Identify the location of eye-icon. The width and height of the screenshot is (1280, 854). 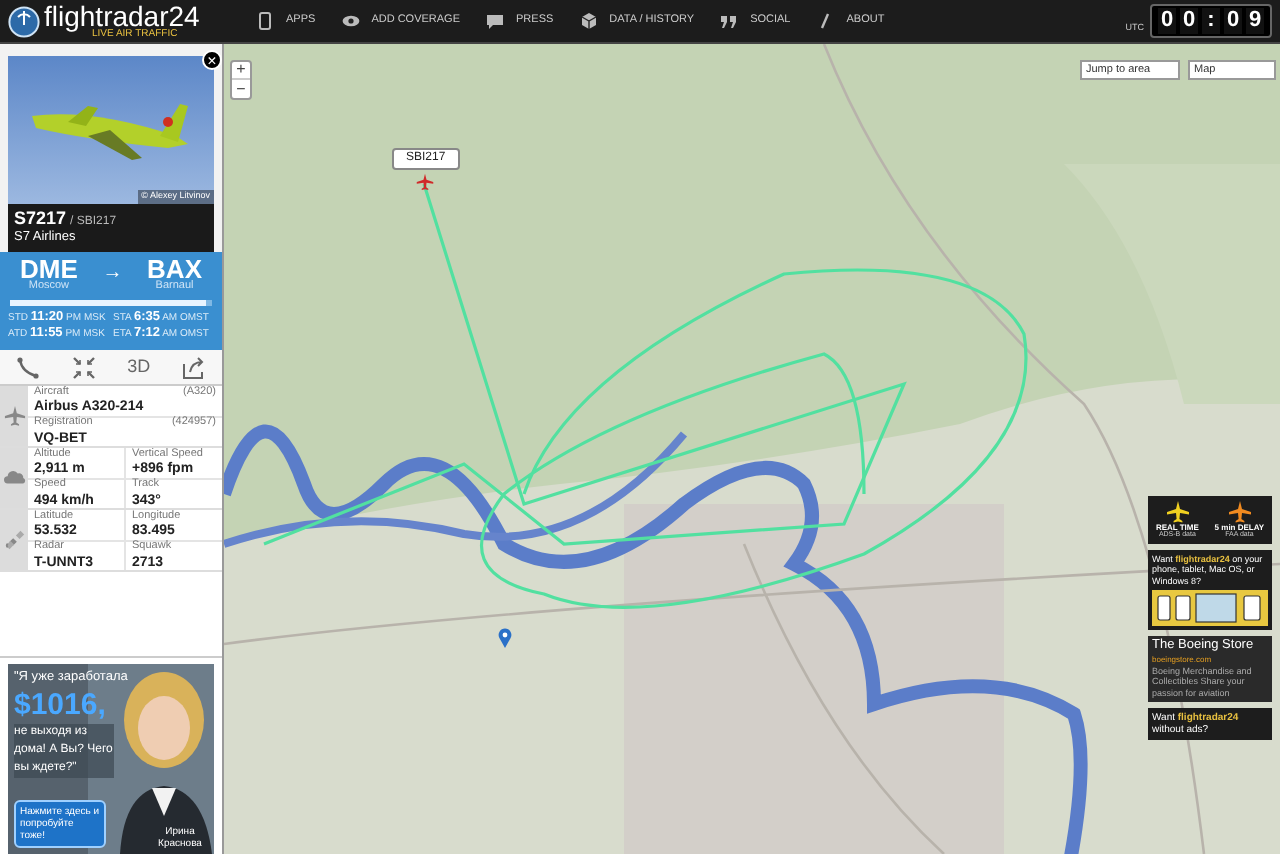
(350, 21).